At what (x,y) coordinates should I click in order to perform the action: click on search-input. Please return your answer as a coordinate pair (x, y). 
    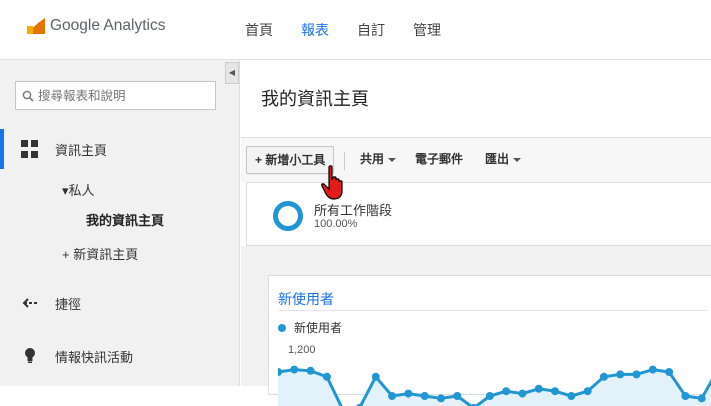
    Looking at the image, I should click on (123, 95).